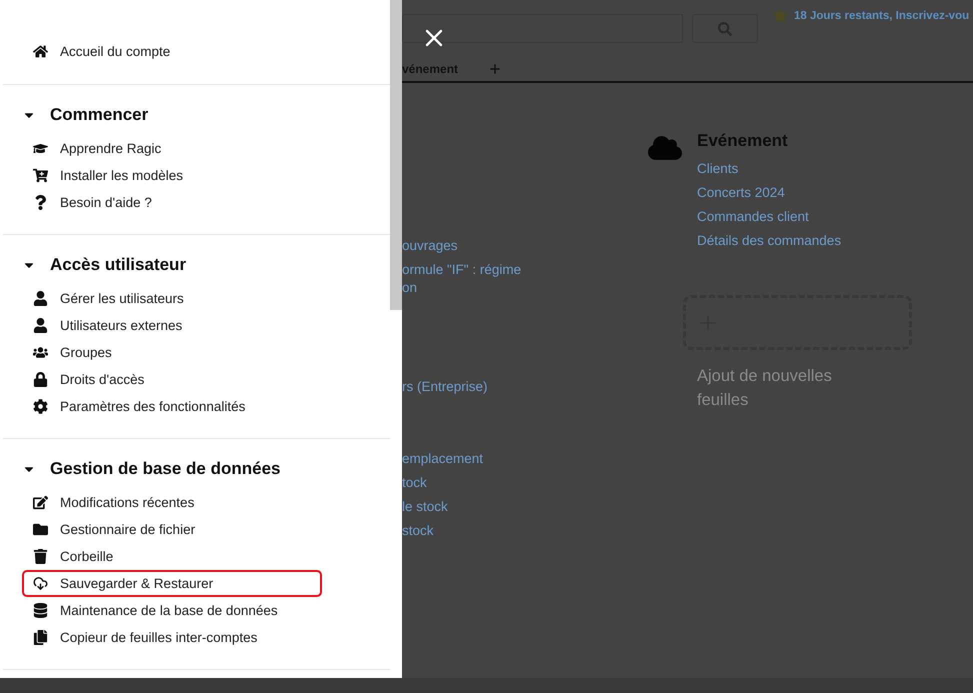  Describe the element at coordinates (118, 265) in the screenshot. I see `section-heading: Accès utilisateur` at that location.